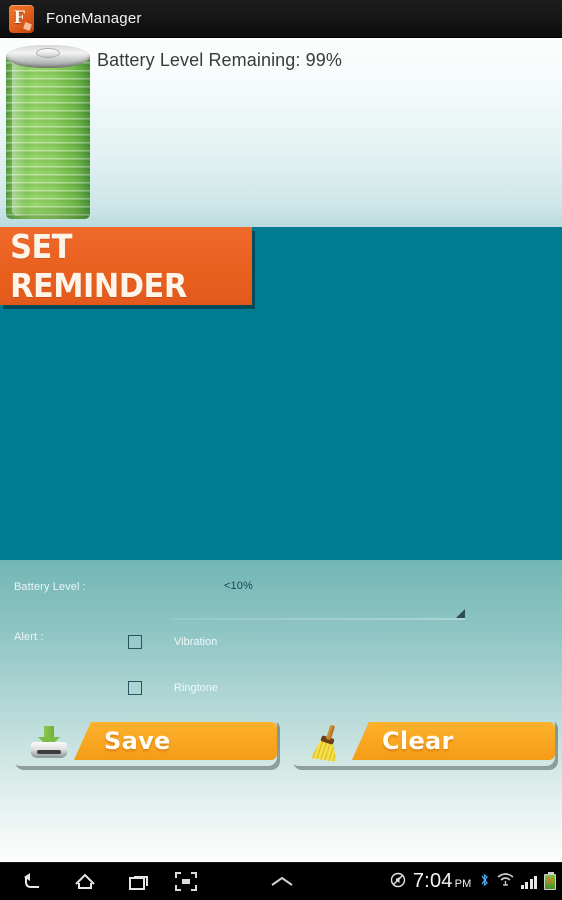 This screenshot has height=900, width=562. I want to click on clock-time: 7:04, so click(432, 880).